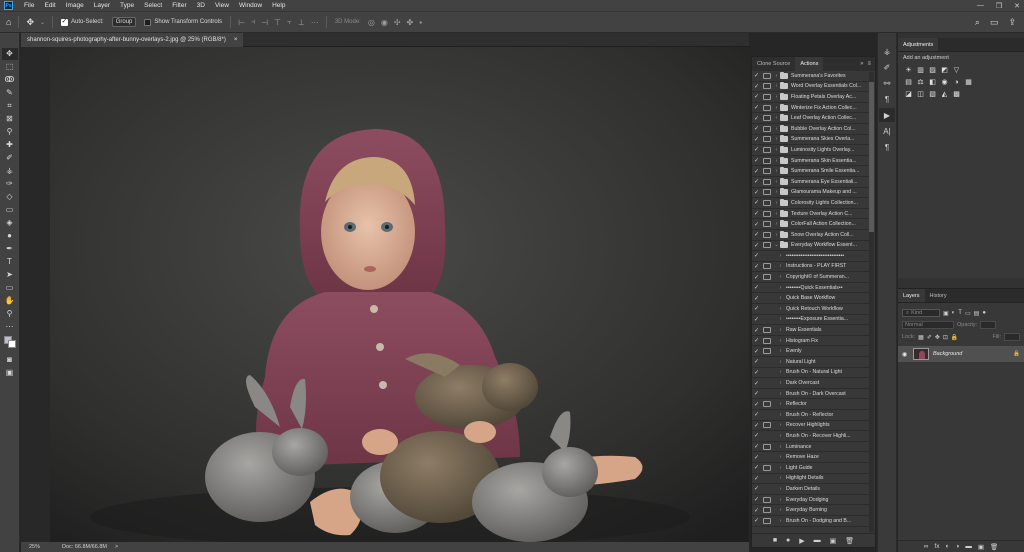  I want to click on history-brush-tool-icon: ✑, so click(10, 184).